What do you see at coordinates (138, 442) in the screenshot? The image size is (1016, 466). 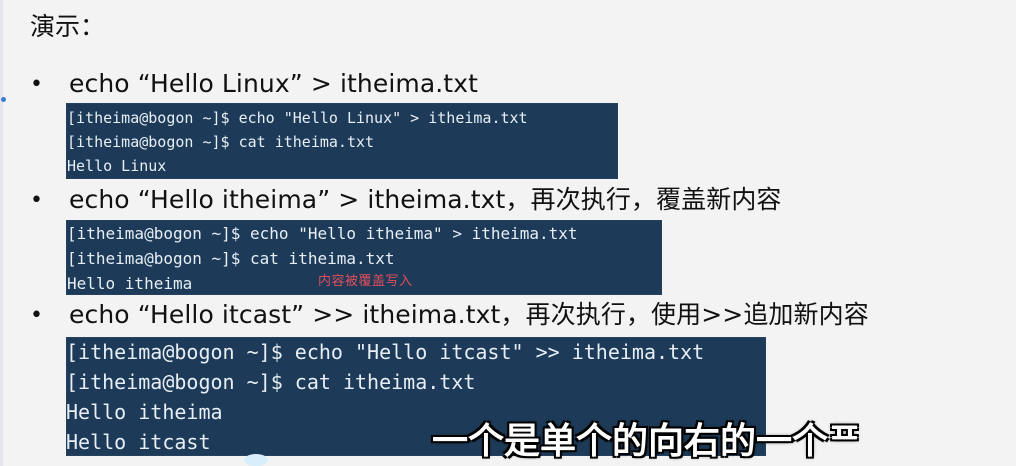 I see `terminal-line: Hello itcast` at bounding box center [138, 442].